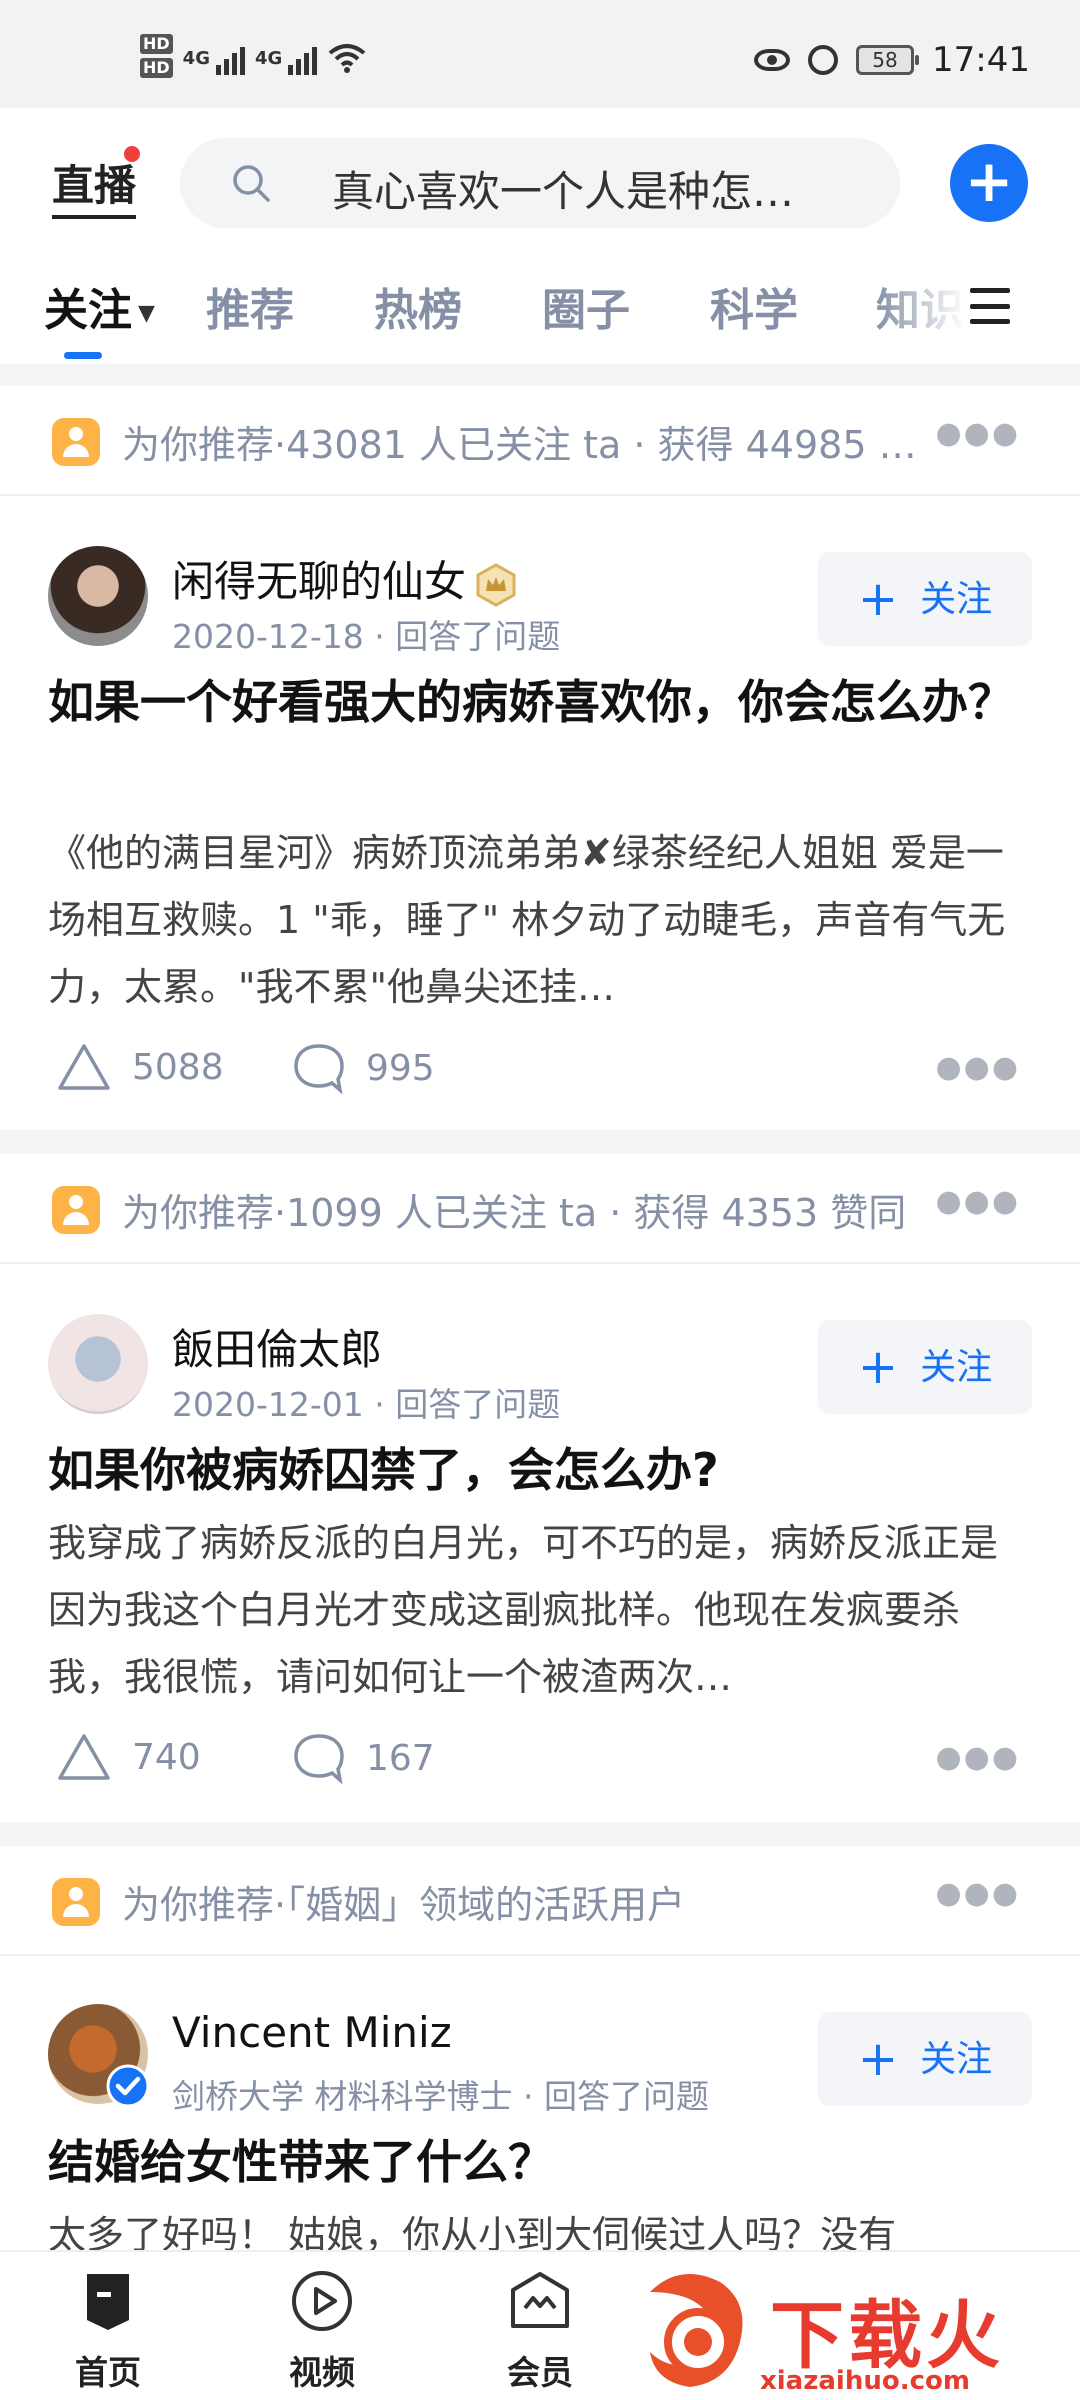 The height and width of the screenshot is (2400, 1080). Describe the element at coordinates (440, 2096) in the screenshot. I see `answer-meta: 剑桥大学 材料科学博士 · 回答了问题` at that location.